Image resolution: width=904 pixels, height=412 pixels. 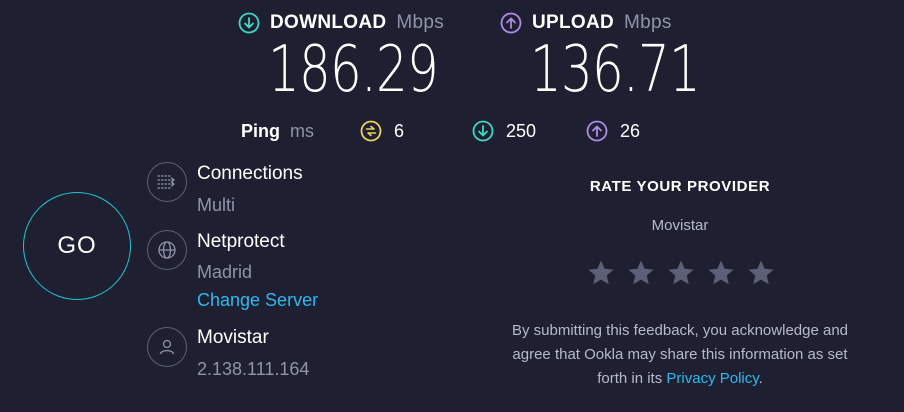 What do you see at coordinates (483, 131) in the screenshot?
I see `download-latency-icon` at bounding box center [483, 131].